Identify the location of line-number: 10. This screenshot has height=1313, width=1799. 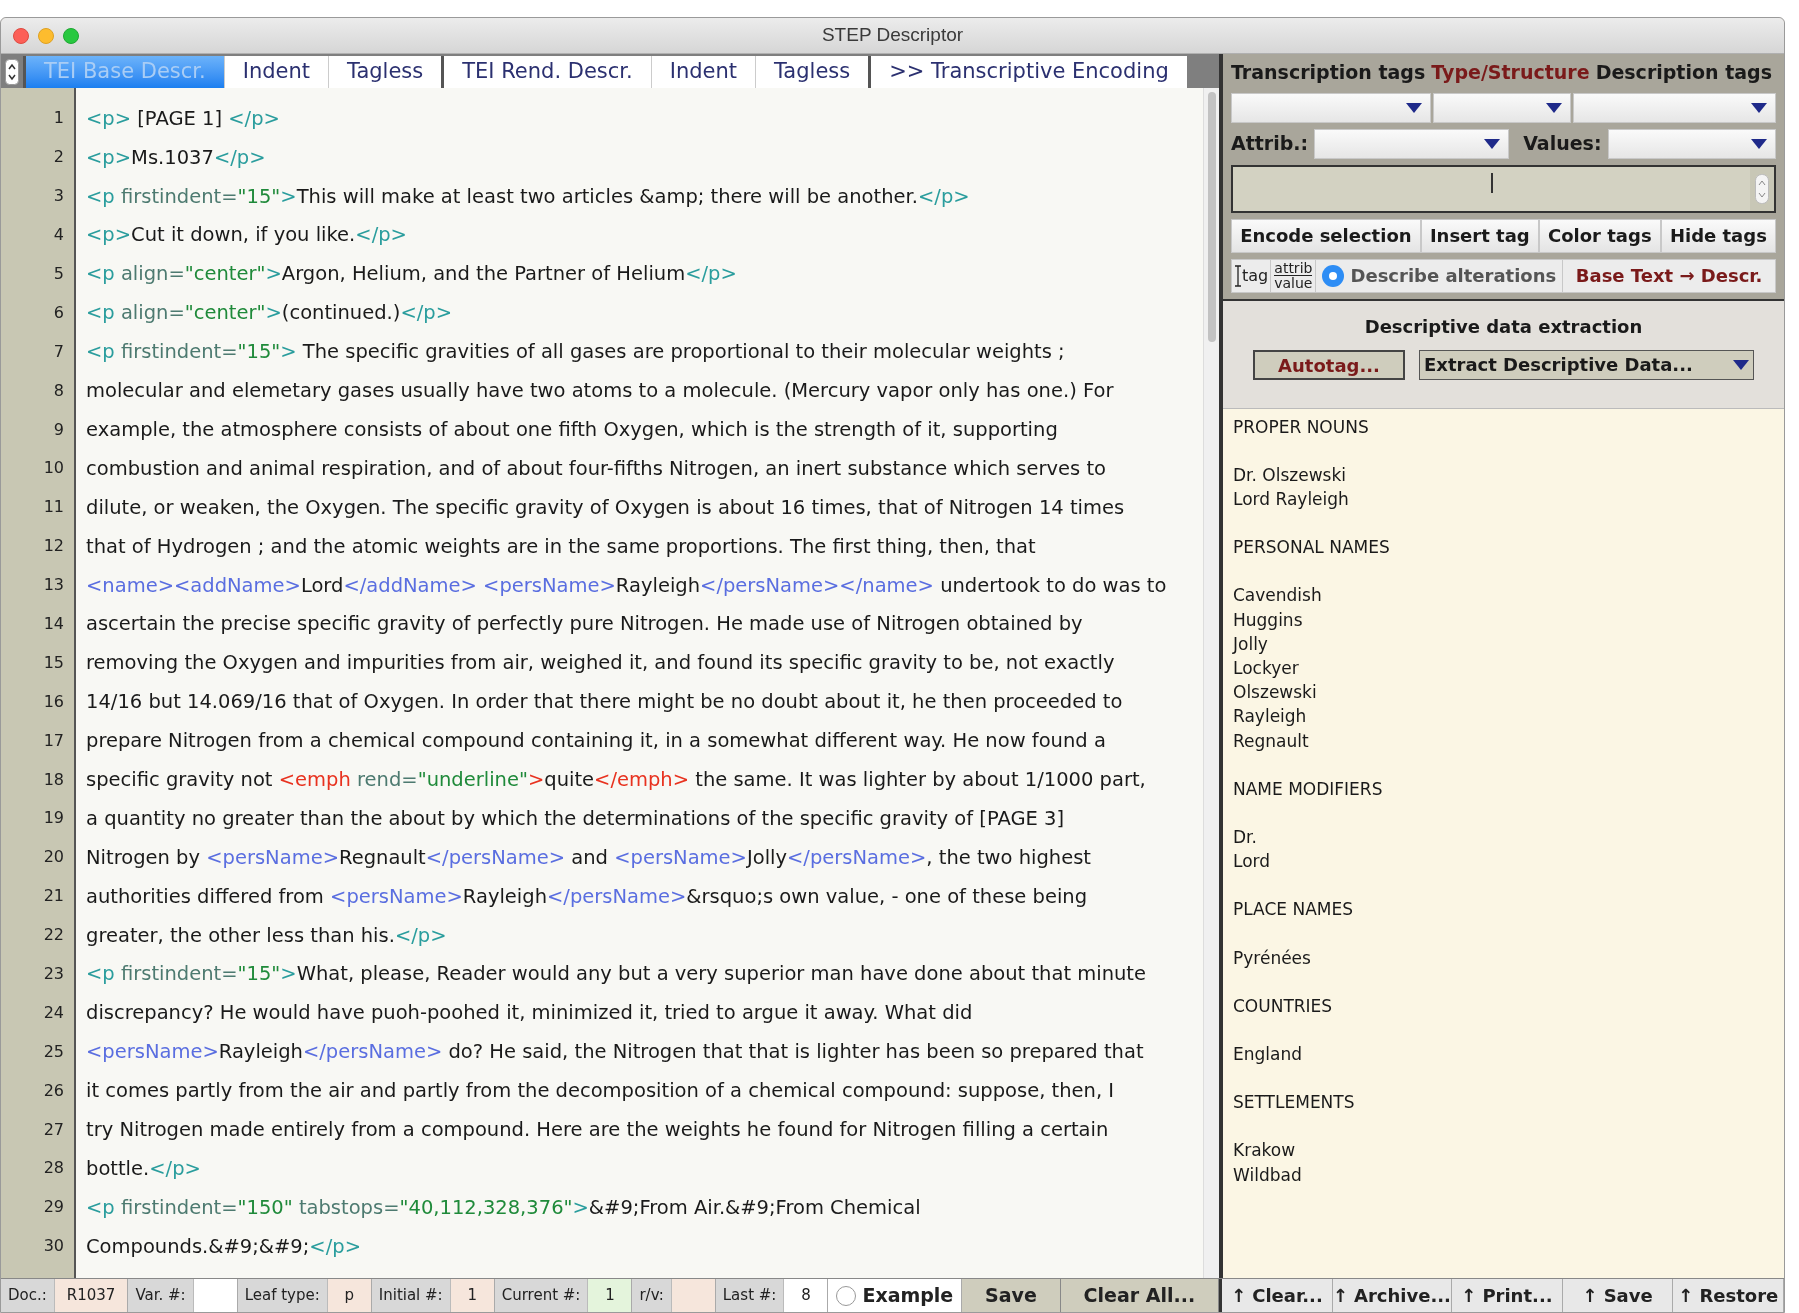
(53, 468).